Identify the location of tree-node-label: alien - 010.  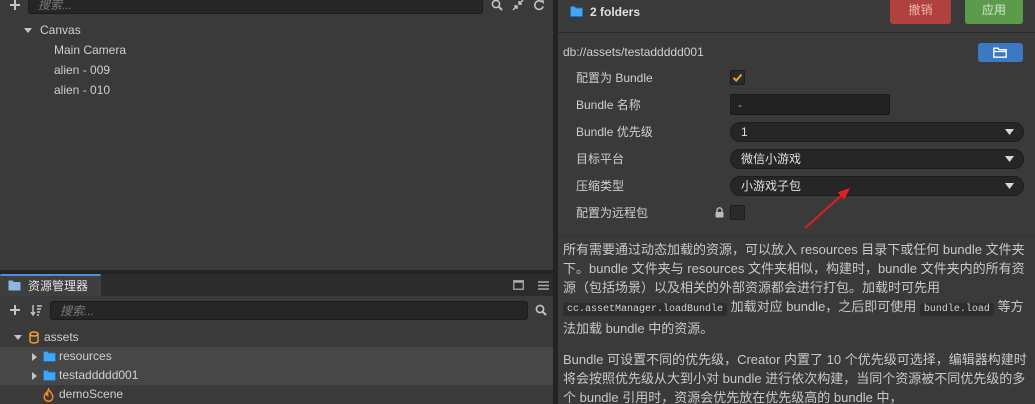
(82, 90).